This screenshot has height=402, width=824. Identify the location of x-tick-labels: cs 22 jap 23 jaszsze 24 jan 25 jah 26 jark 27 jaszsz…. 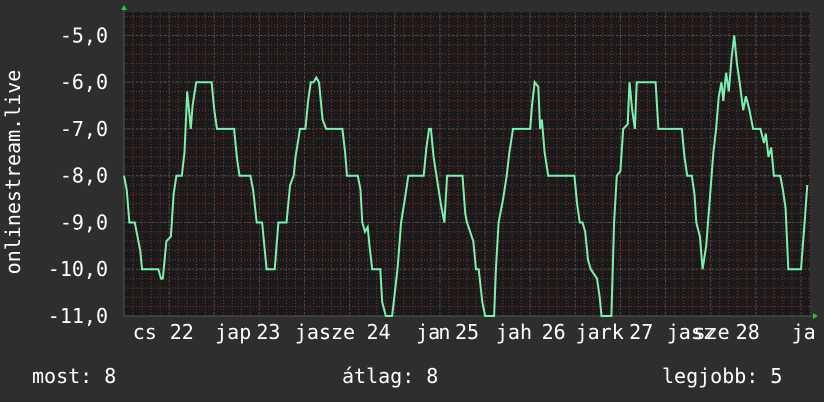
(474, 332).